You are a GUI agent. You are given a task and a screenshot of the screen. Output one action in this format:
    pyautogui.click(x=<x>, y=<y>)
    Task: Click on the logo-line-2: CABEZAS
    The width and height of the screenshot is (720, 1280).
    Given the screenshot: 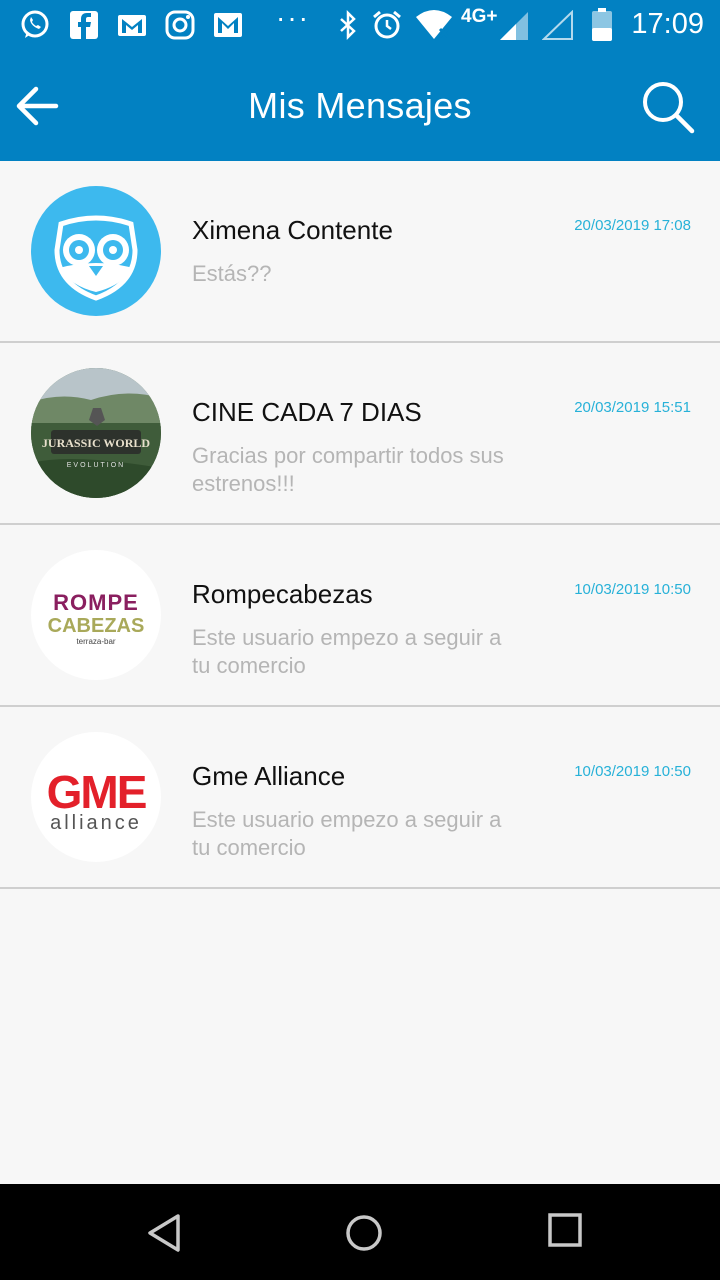 What is the action you would take?
    pyautogui.click(x=96, y=626)
    